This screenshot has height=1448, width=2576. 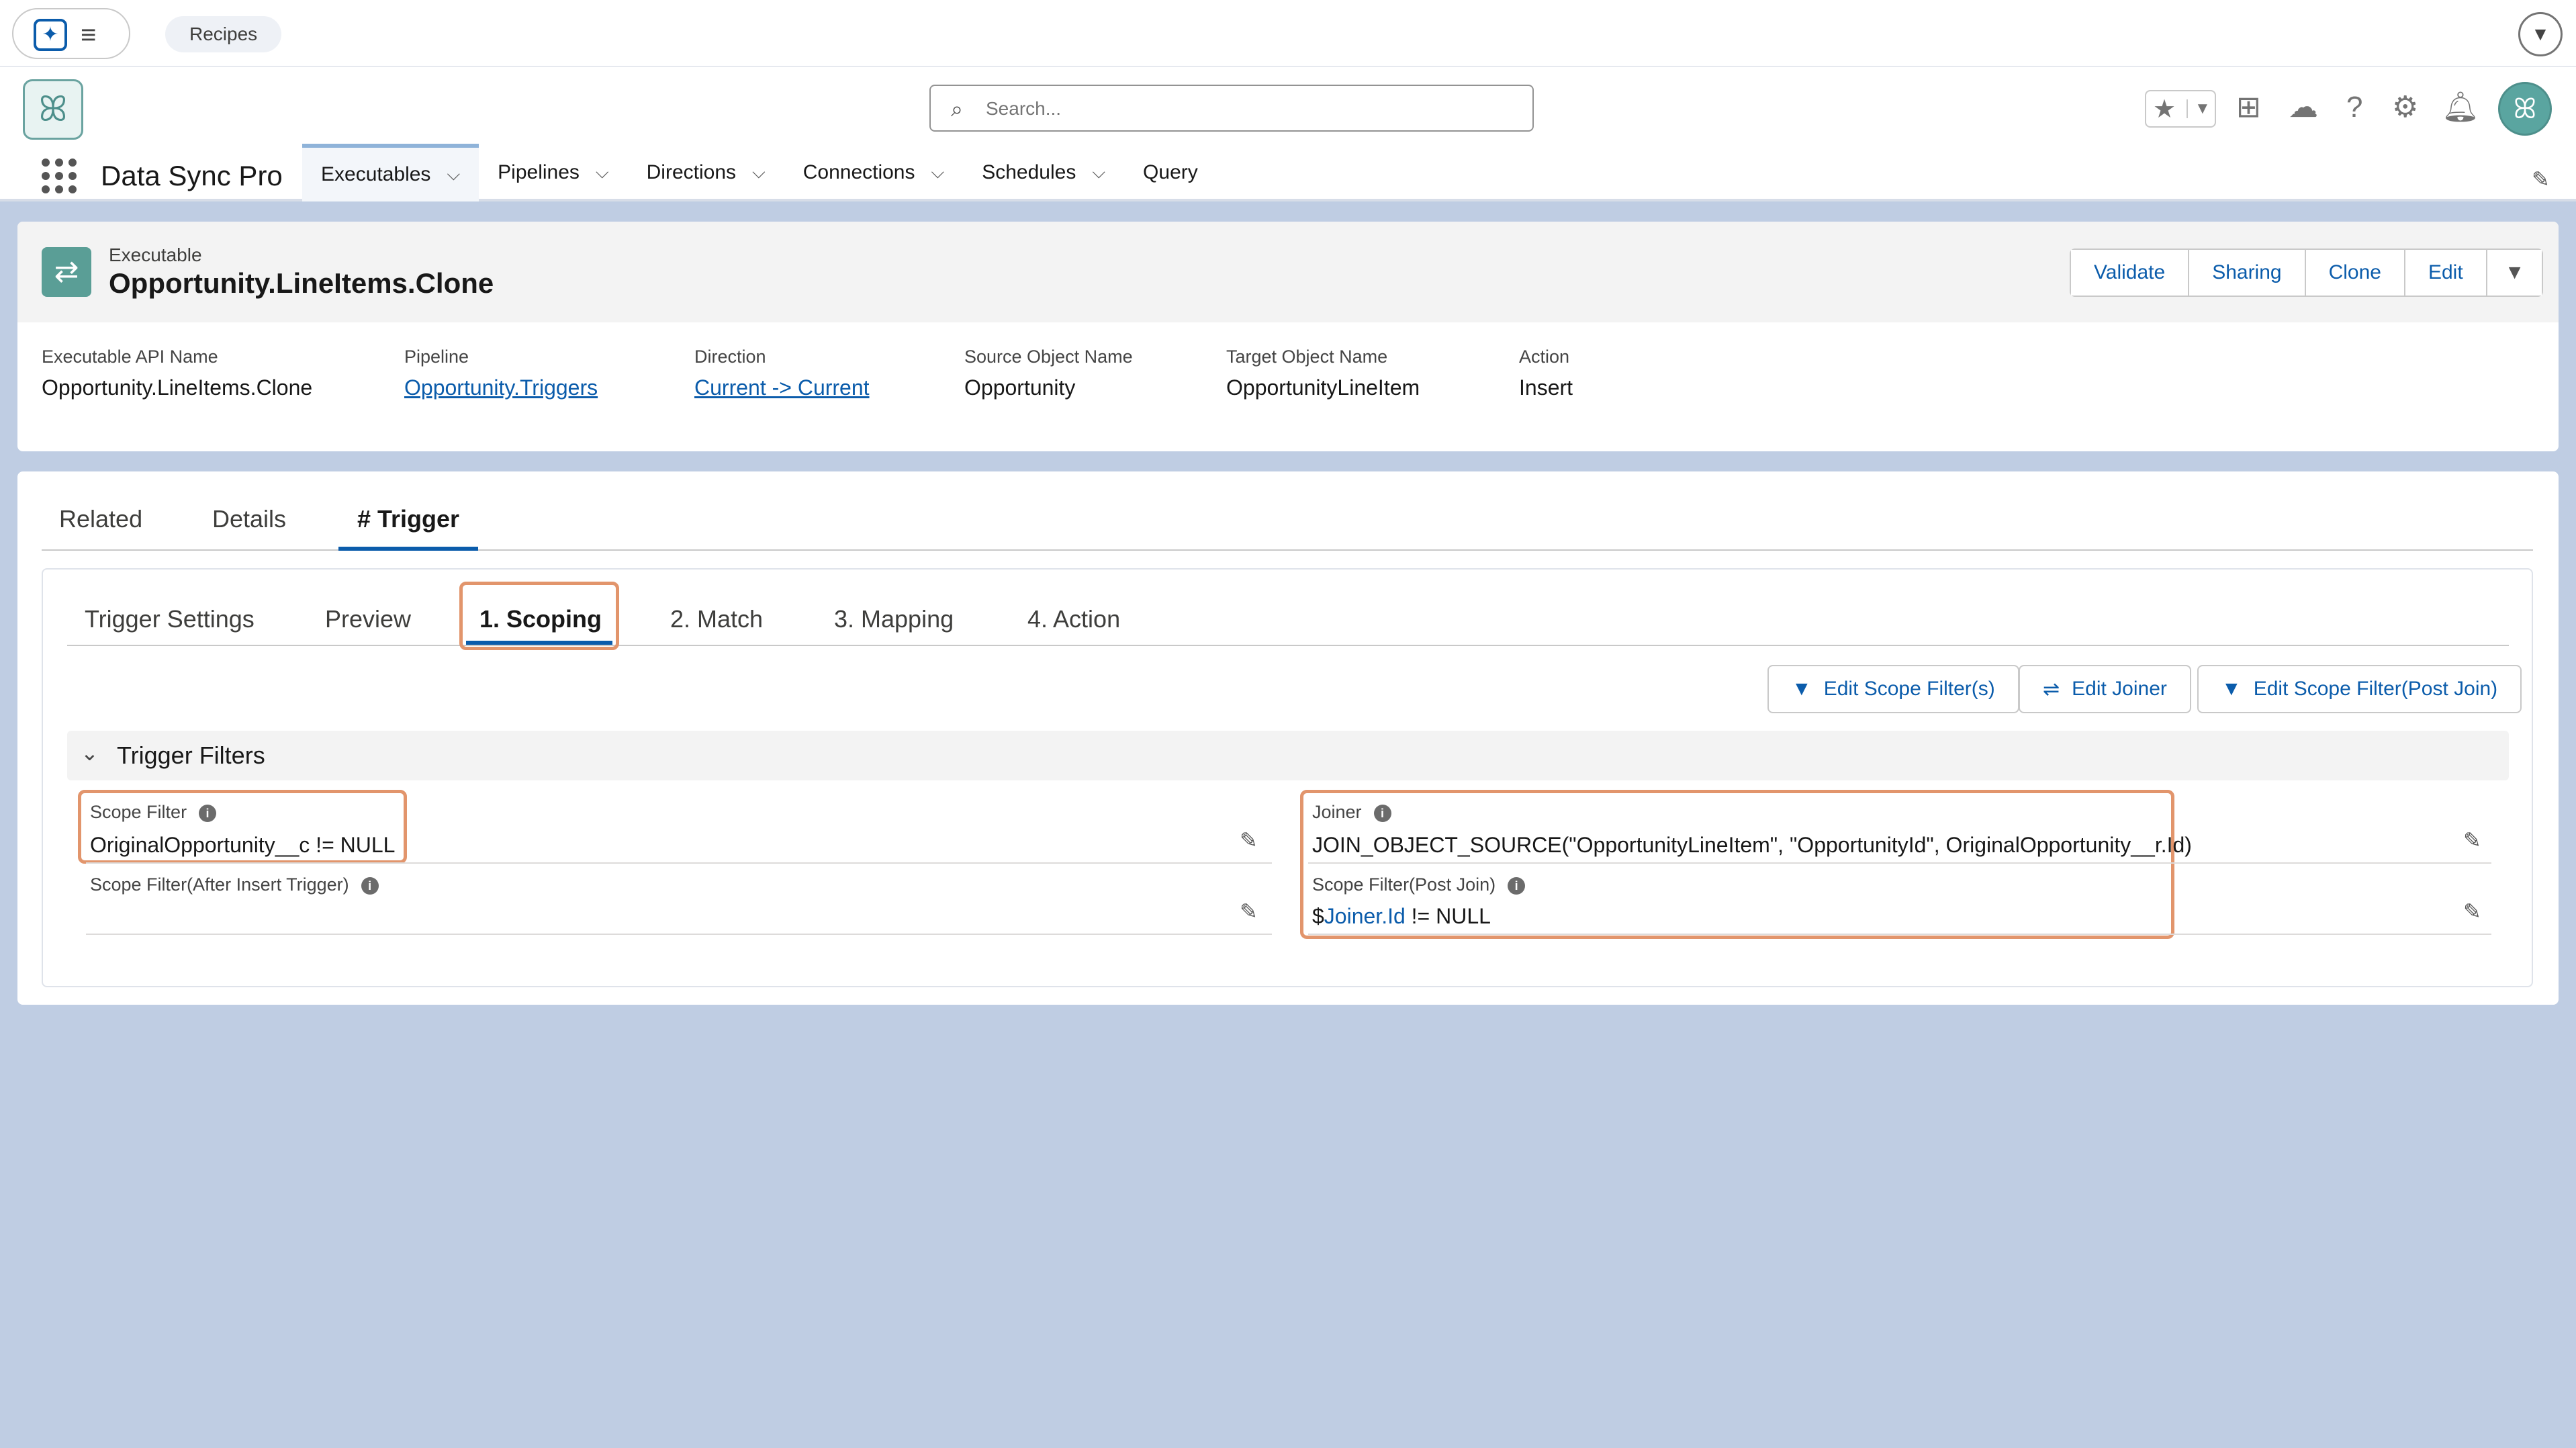 What do you see at coordinates (1546, 373) in the screenshot?
I see `field-action: Action Insert` at bounding box center [1546, 373].